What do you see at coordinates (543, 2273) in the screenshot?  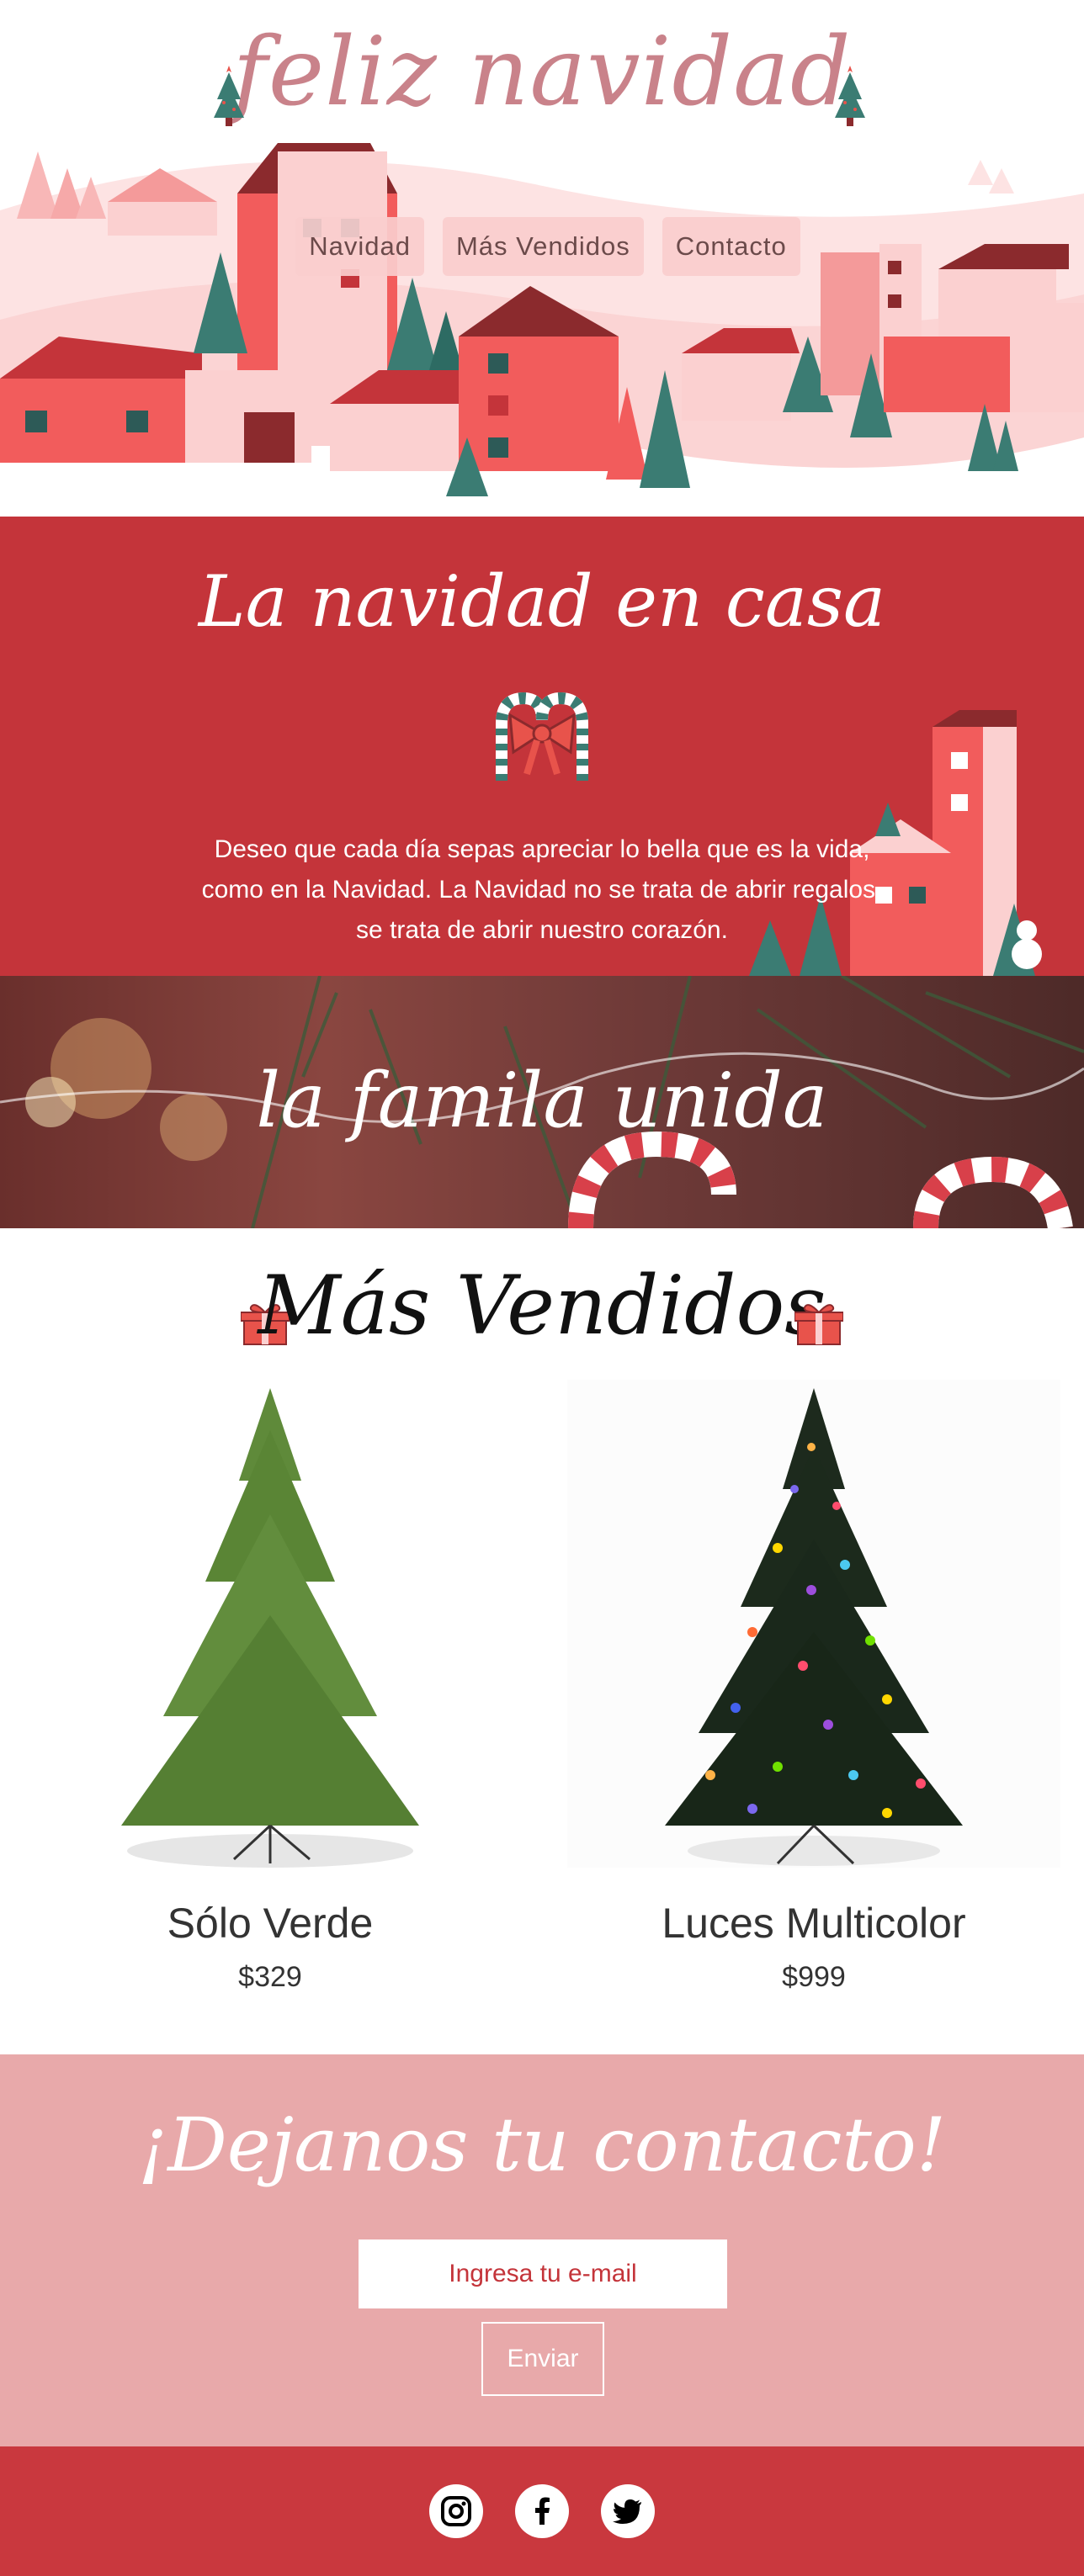 I see `email-input` at bounding box center [543, 2273].